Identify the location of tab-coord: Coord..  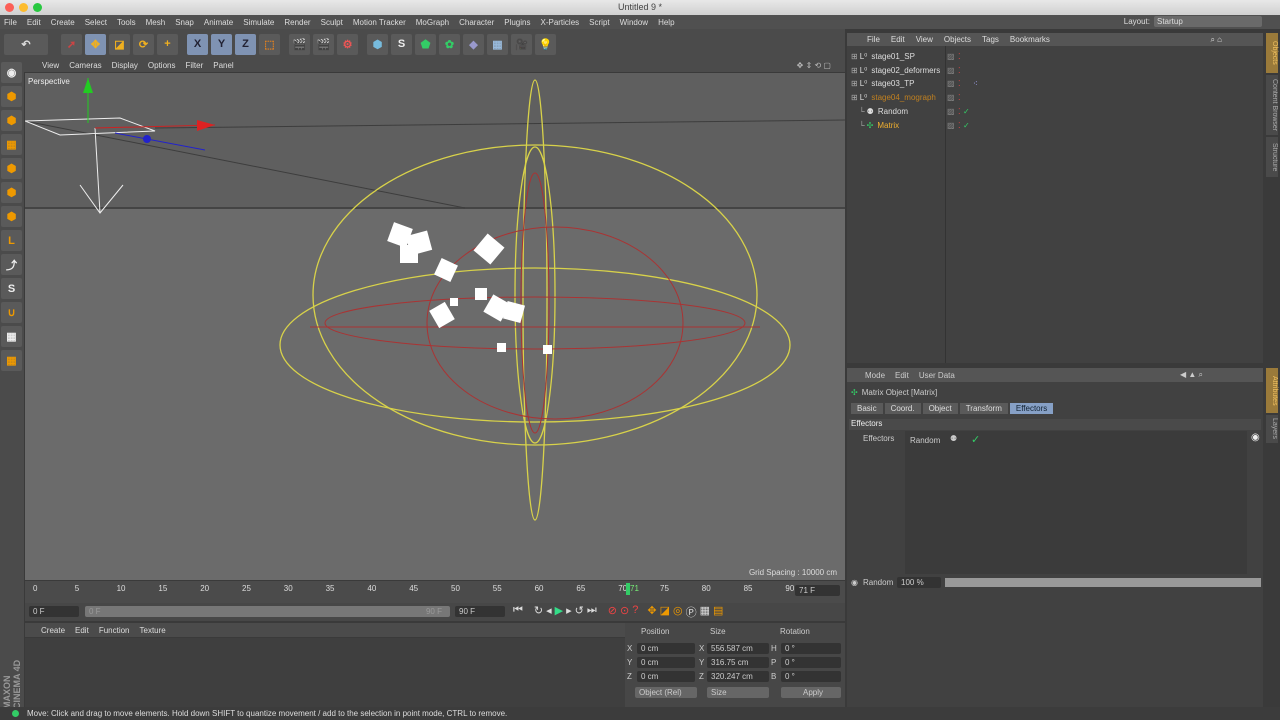
(902, 408).